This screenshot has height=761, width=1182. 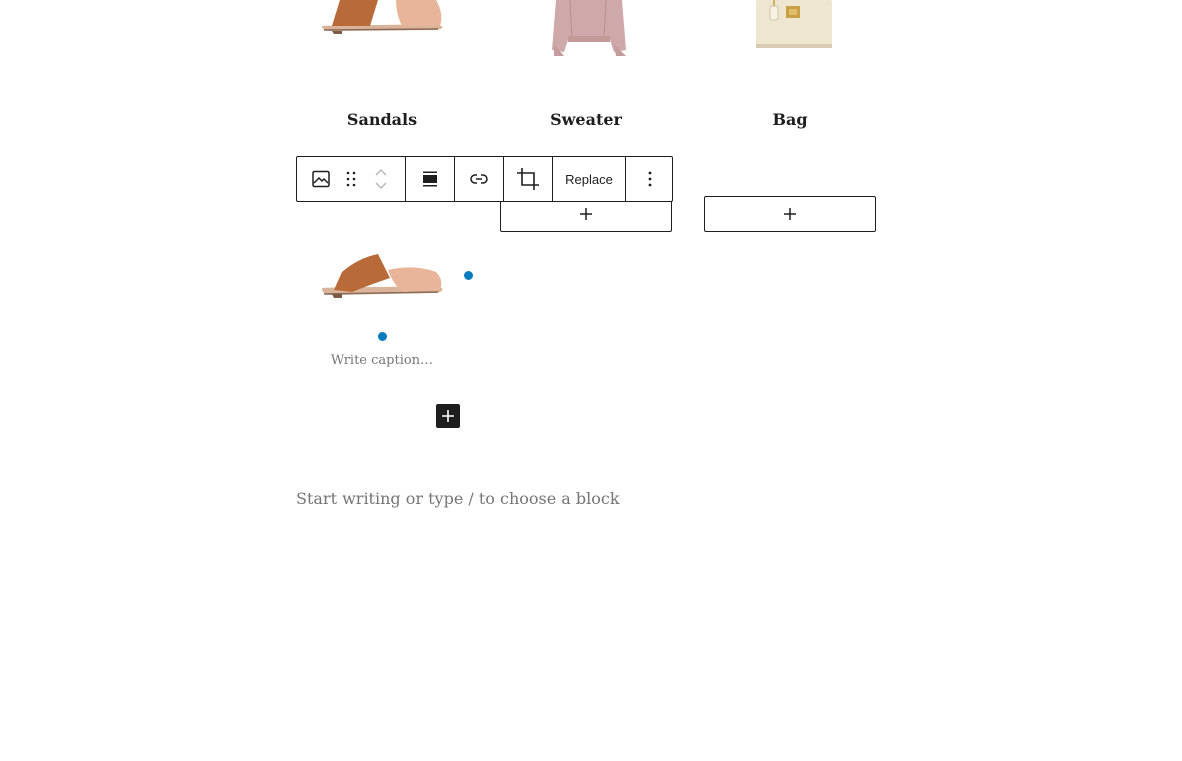 I want to click on more-vertical-icon, so click(x=649, y=179).